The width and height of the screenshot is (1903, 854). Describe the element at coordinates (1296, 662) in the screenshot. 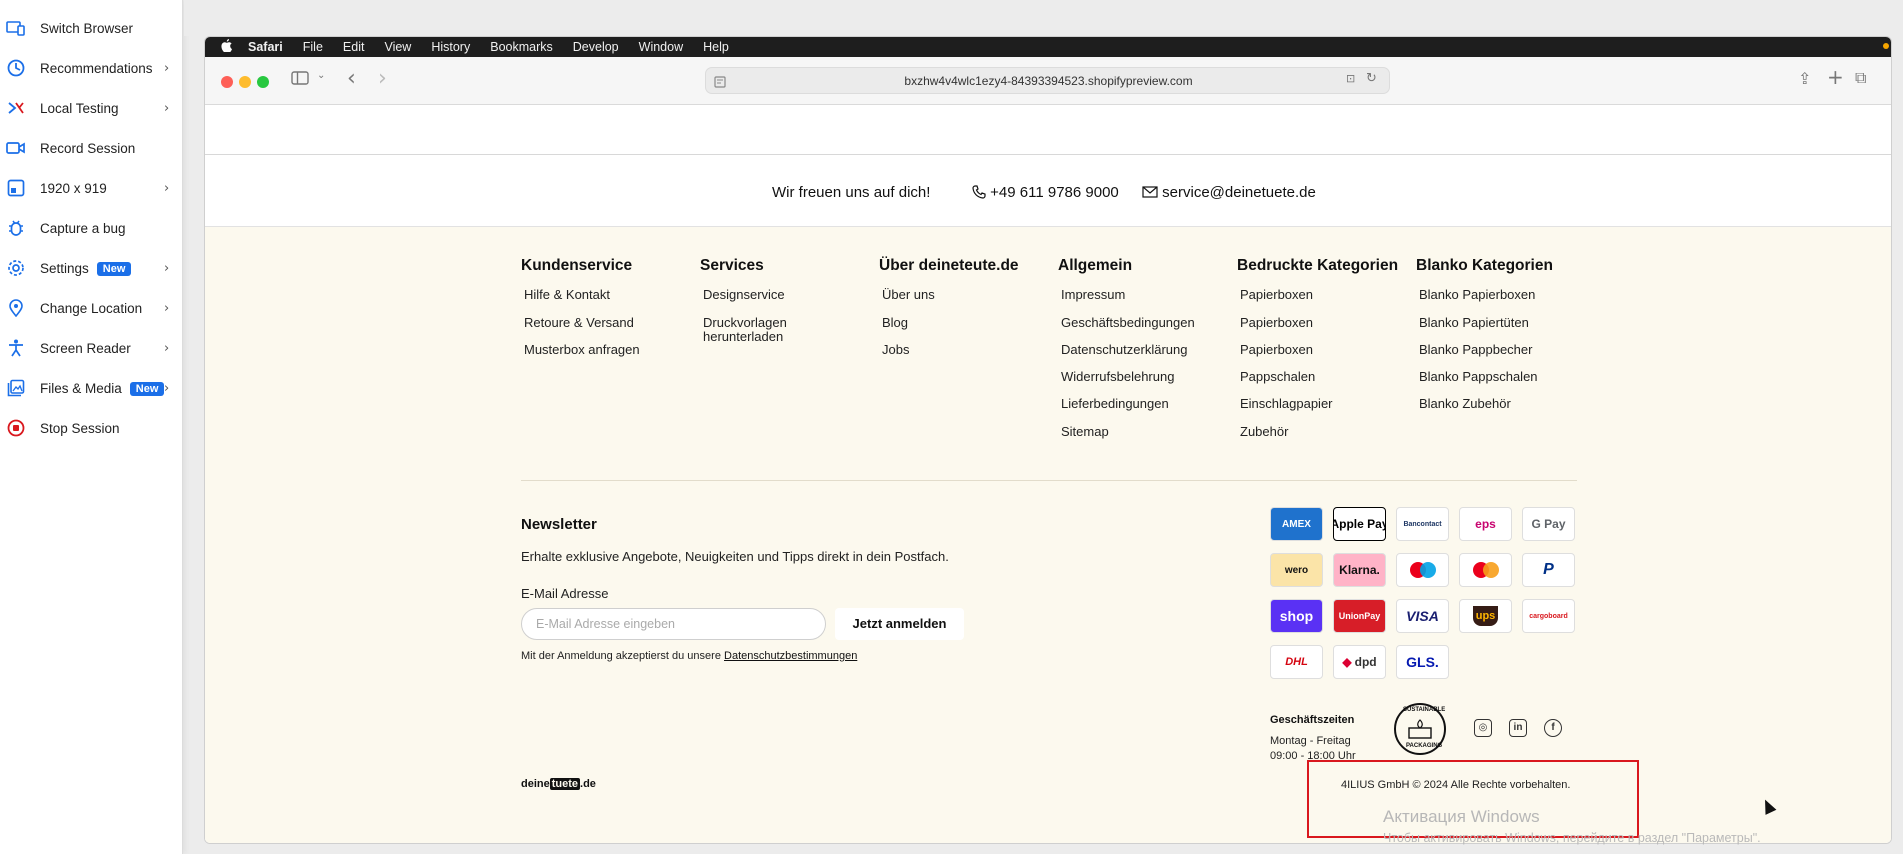

I see `payment-dhl: DHL` at that location.